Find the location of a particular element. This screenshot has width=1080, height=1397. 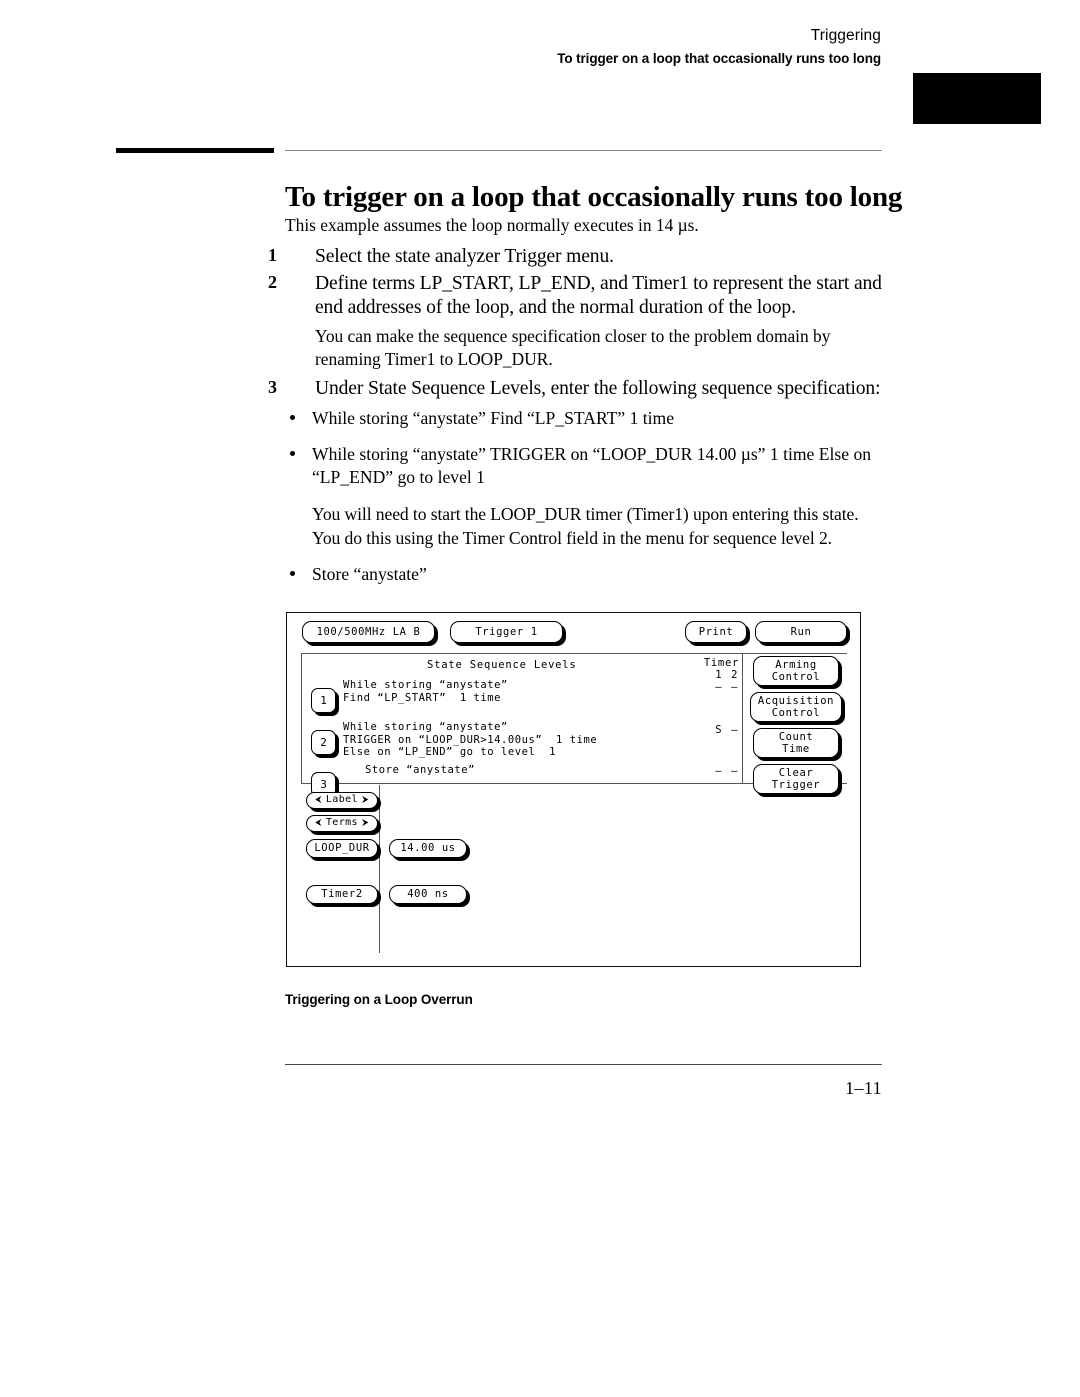

term-name-loop-dur-button: LOOP_DUR is located at coordinates (342, 848).